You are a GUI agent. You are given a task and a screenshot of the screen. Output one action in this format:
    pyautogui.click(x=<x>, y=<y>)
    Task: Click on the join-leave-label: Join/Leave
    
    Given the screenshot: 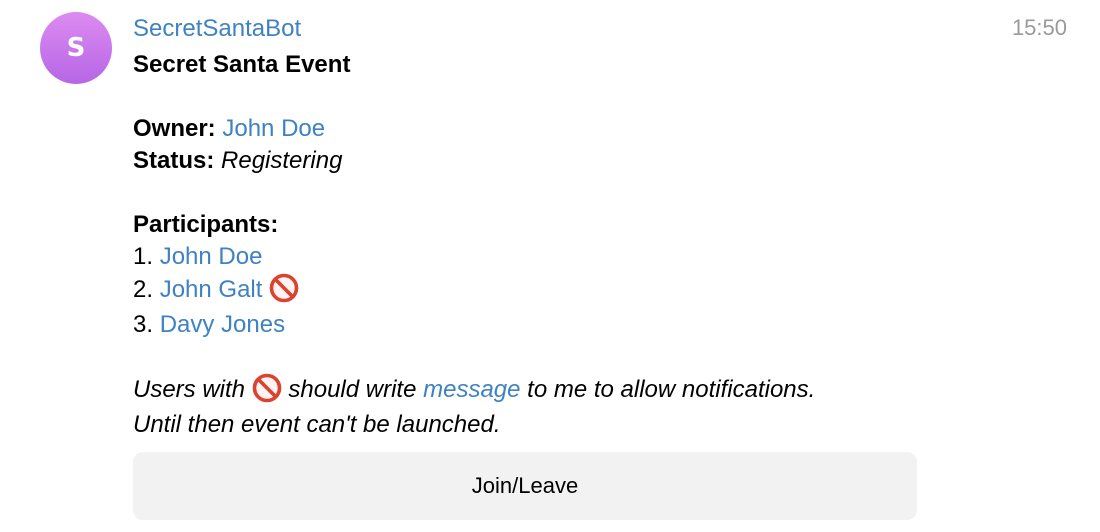 What is the action you would take?
    pyautogui.click(x=525, y=485)
    